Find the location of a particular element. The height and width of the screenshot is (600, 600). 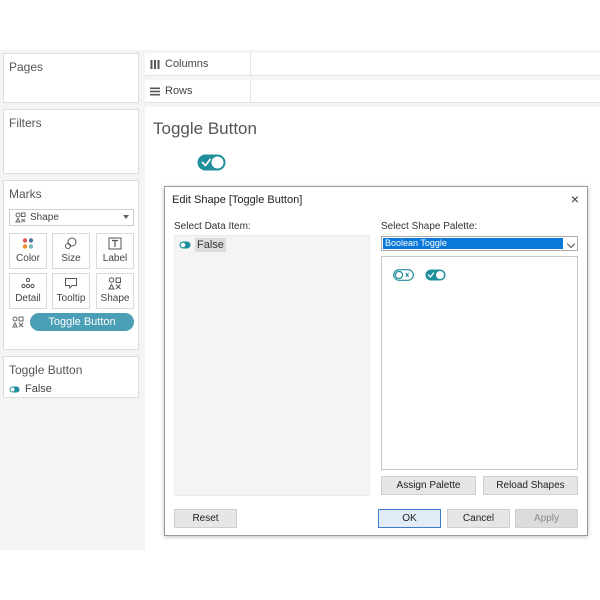

reload-shapes-button: Reload Shapes is located at coordinates (530, 485).